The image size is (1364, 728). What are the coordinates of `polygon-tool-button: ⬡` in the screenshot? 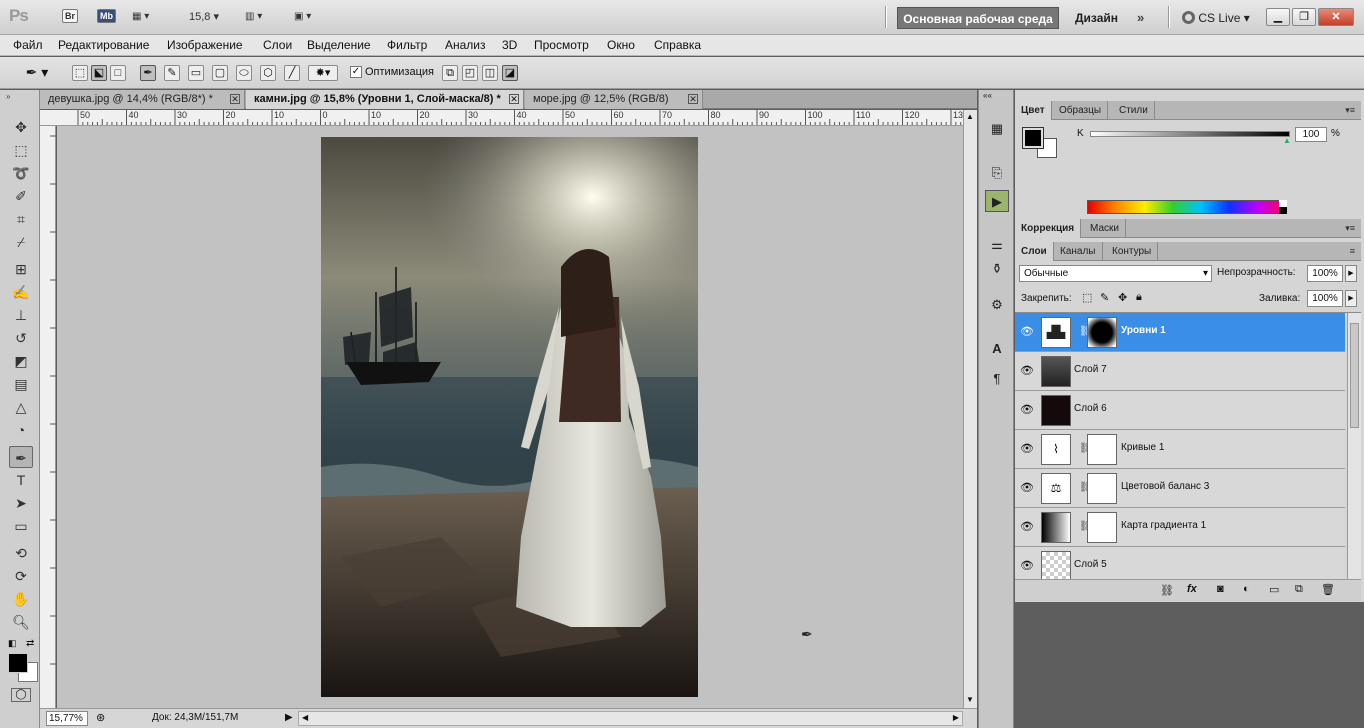 It's located at (268, 73).